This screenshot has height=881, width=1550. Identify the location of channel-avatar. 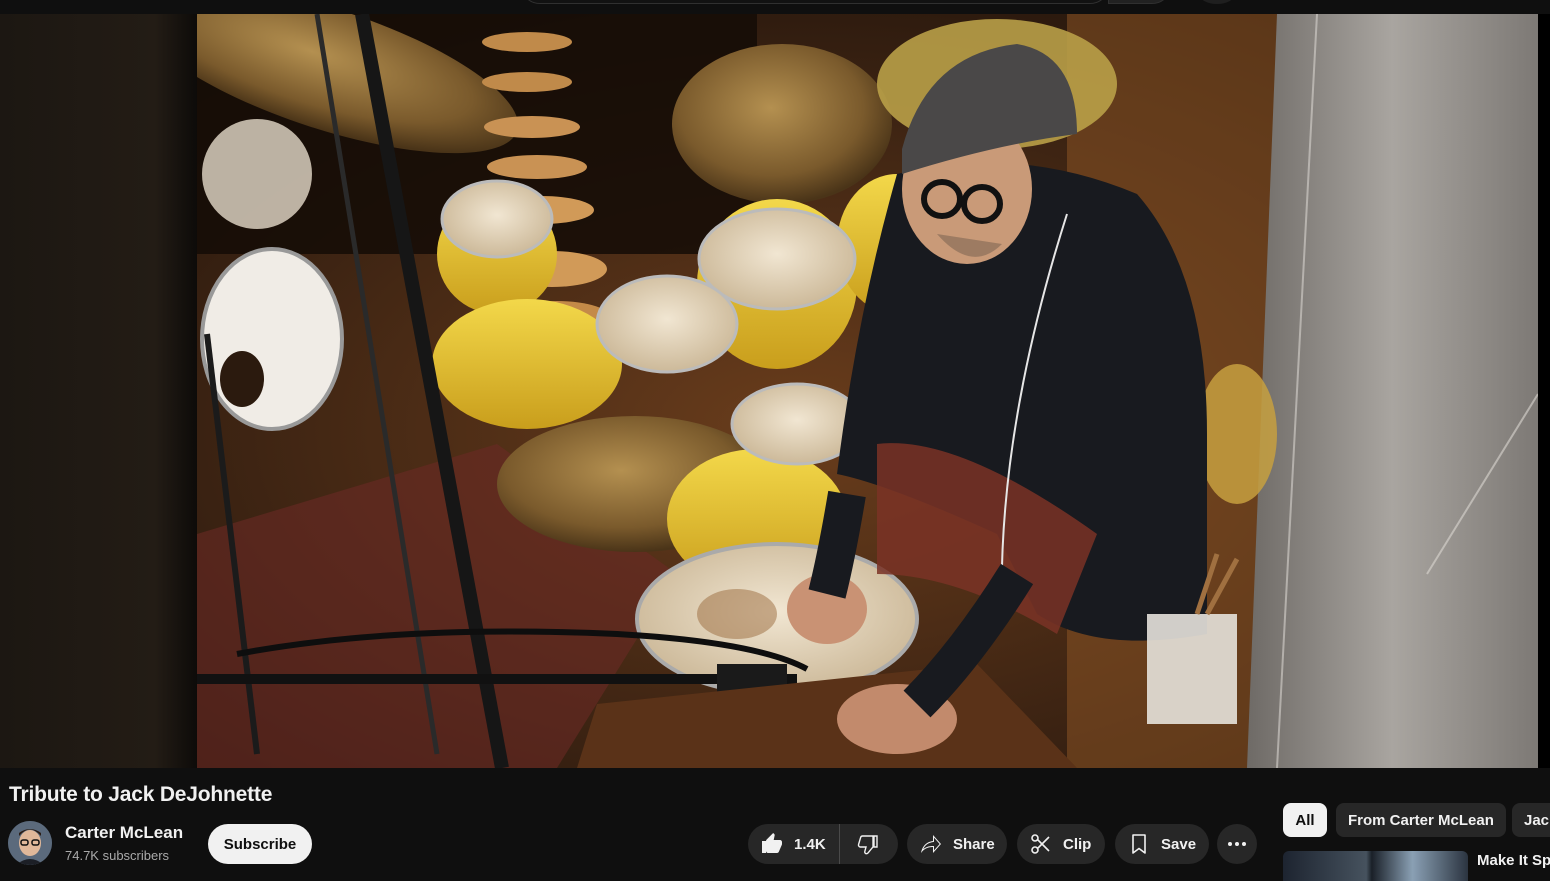
(30, 843).